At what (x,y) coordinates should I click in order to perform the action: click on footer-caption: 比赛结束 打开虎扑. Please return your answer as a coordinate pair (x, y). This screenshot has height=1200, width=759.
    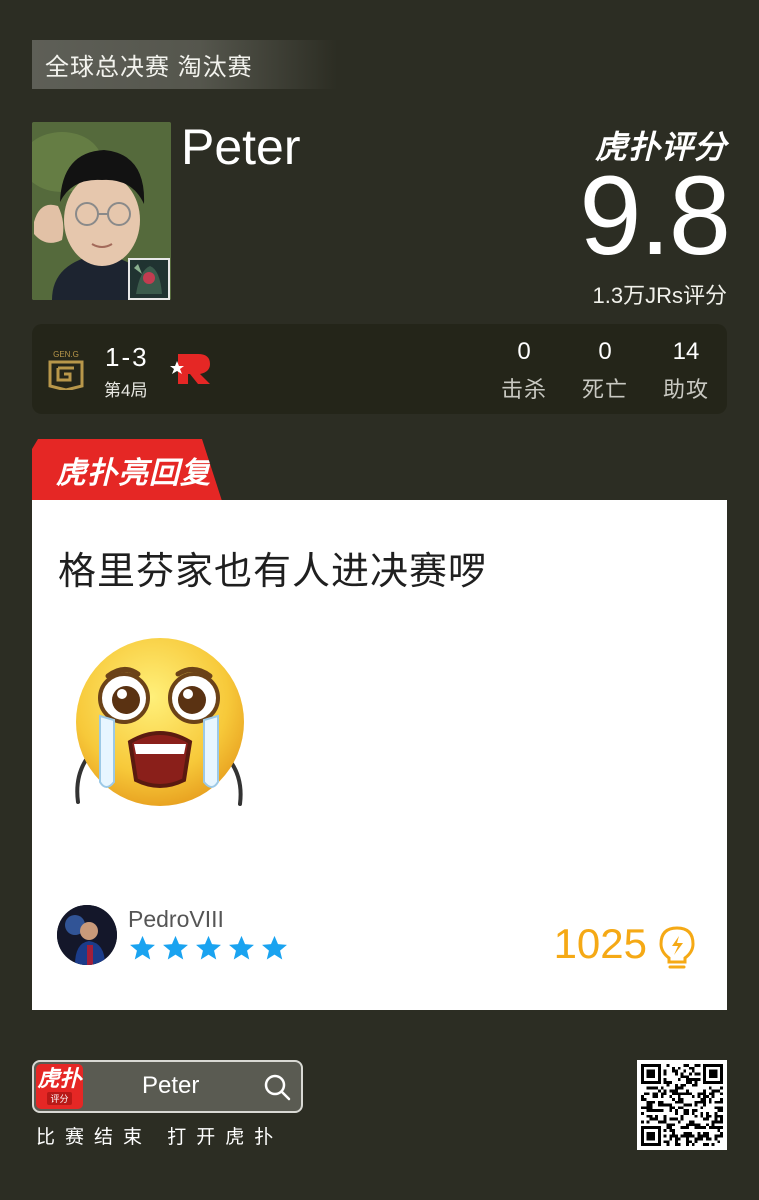
    Looking at the image, I should click on (160, 1137).